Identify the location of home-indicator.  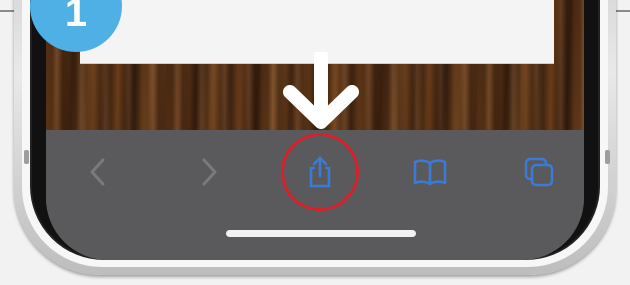
(321, 233).